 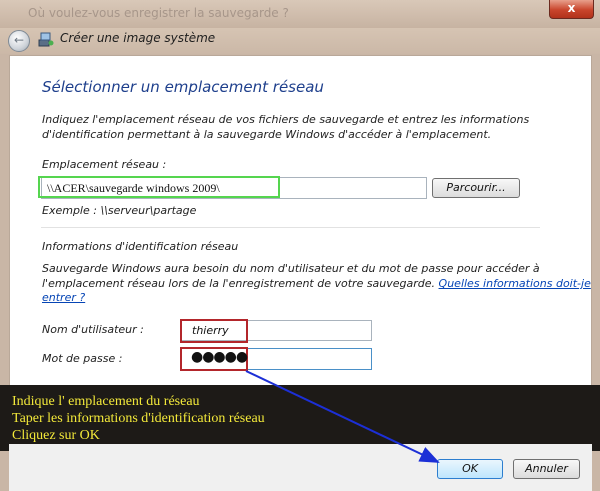 I want to click on close-icon: x, so click(x=571, y=8).